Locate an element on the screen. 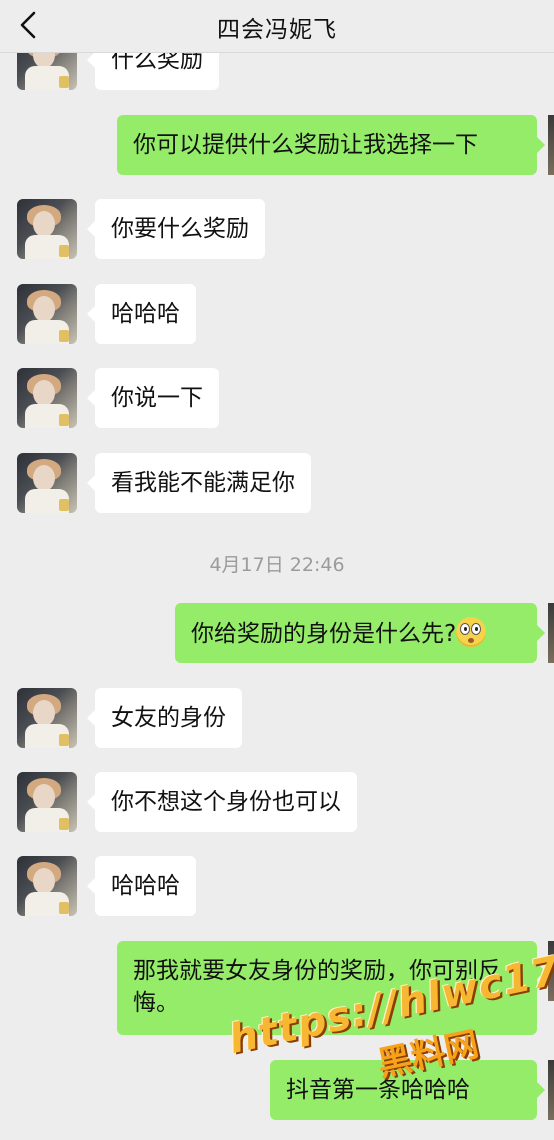 This screenshot has width=554, height=1140. message-bubble: 你要什么奖励 is located at coordinates (176, 229).